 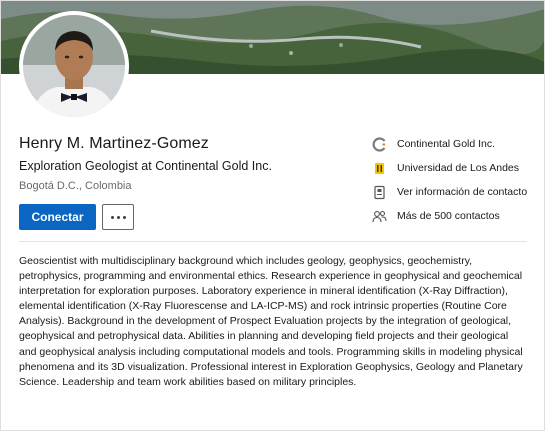 What do you see at coordinates (379, 216) in the screenshot?
I see `people-icon` at bounding box center [379, 216].